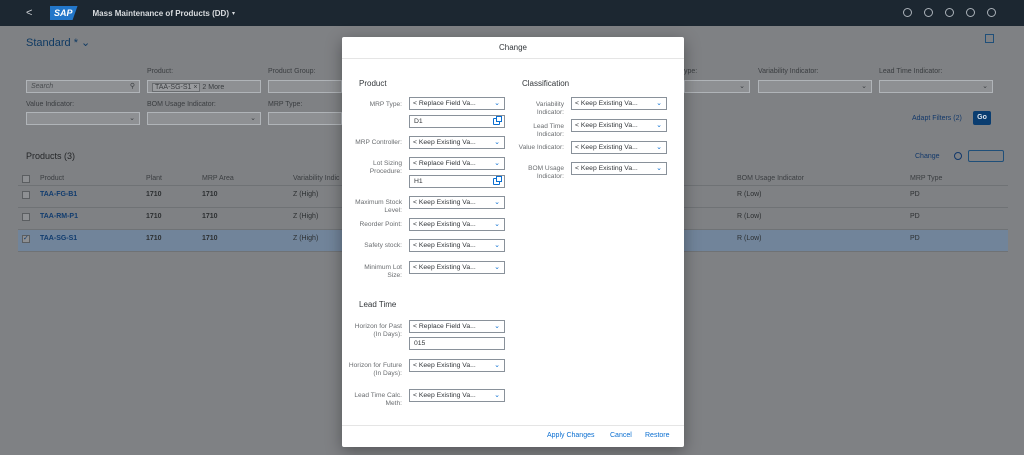  I want to click on mrp-area-cell: 1710, so click(210, 216).